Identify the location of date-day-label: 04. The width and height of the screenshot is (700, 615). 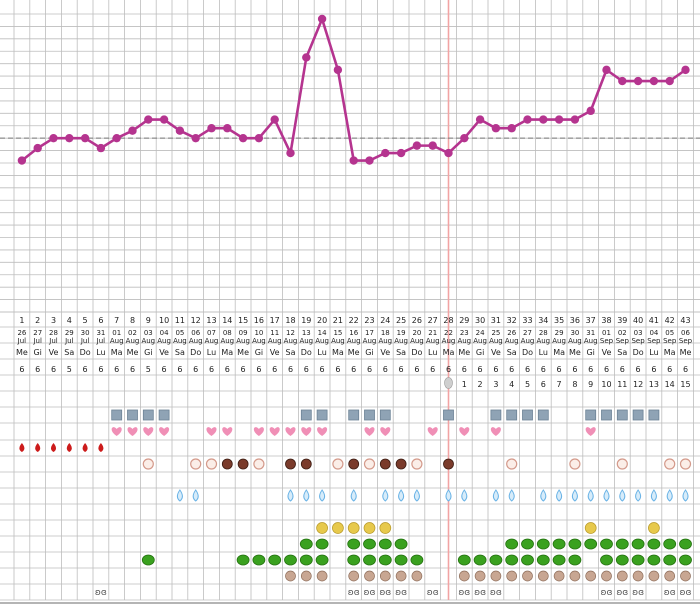
(653, 333).